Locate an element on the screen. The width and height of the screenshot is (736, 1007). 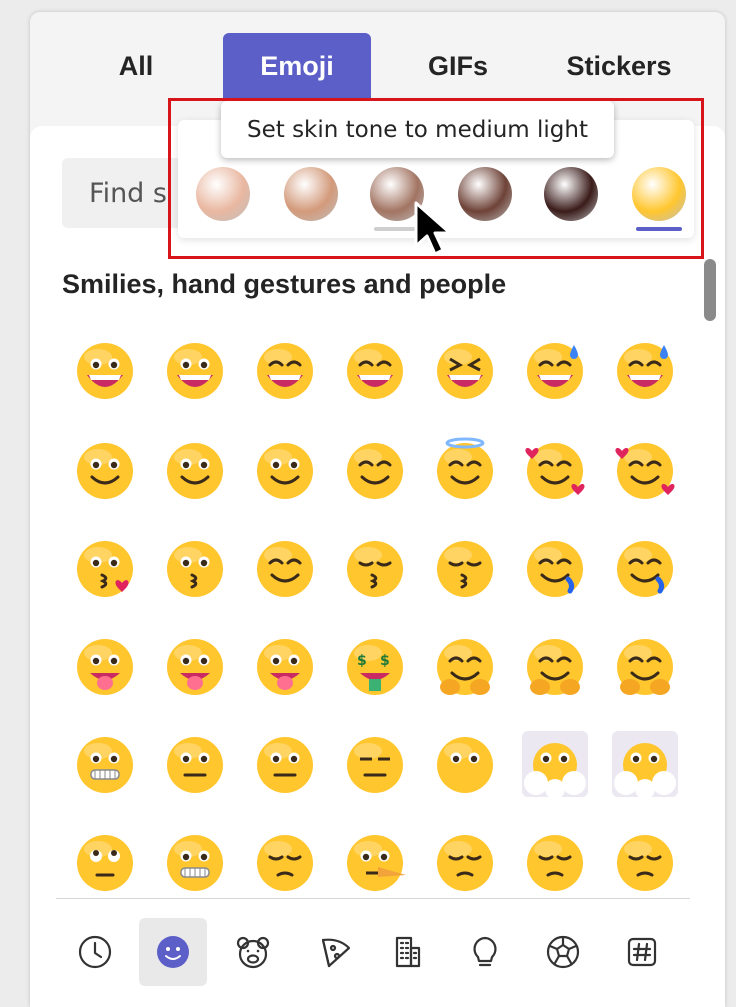
category-symbols is located at coordinates (642, 952).